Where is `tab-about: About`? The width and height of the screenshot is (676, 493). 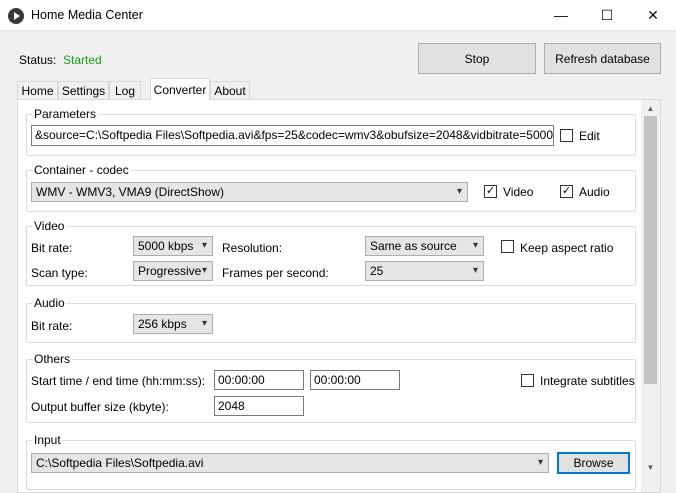
tab-about: About is located at coordinates (230, 90).